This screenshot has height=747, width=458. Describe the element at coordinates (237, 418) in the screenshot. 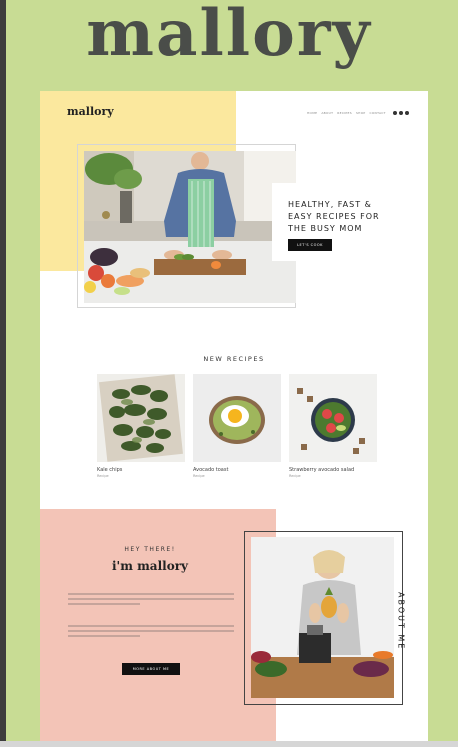

I see `recipe-image-avocado-toast` at that location.